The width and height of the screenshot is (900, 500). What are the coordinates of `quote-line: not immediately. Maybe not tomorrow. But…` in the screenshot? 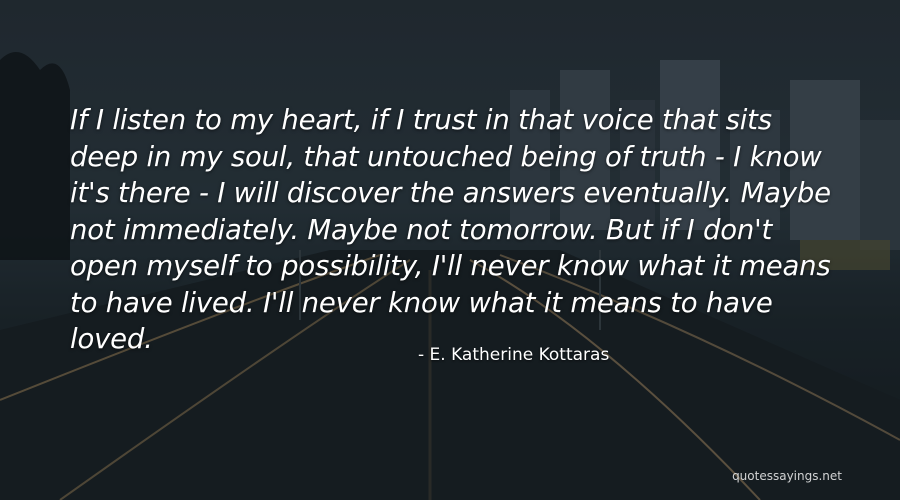 It's located at (421, 229).